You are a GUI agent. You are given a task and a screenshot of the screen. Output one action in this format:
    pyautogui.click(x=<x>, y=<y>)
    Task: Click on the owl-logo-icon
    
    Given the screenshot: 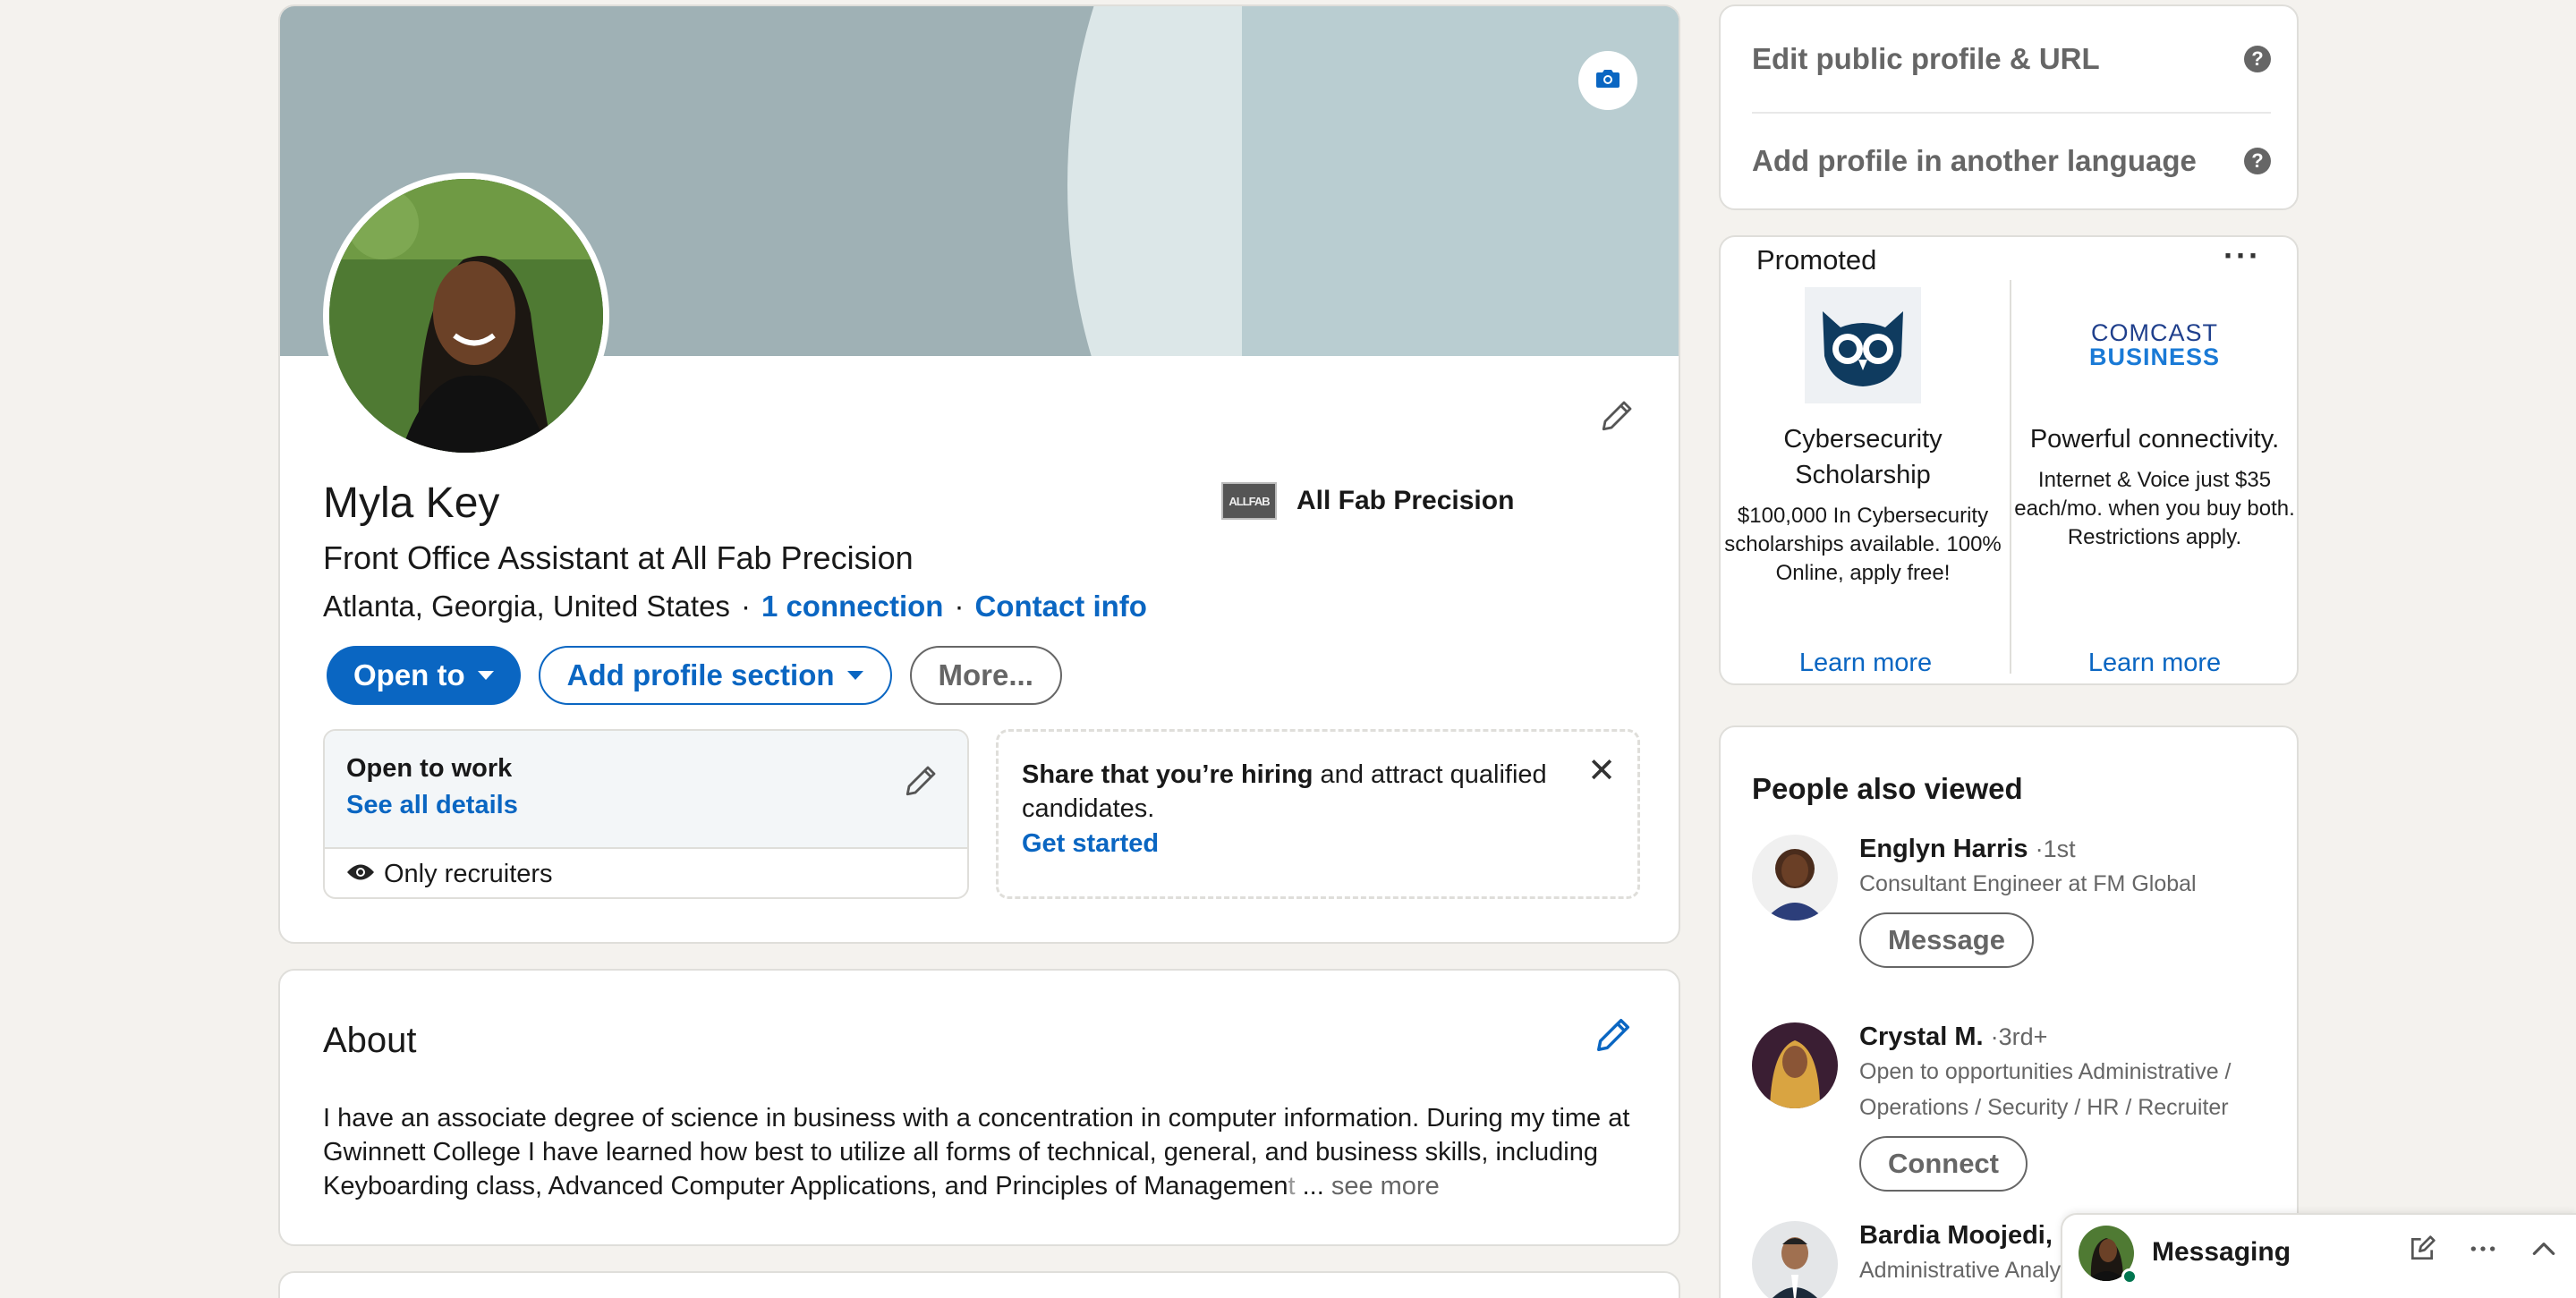 What is the action you would take?
    pyautogui.click(x=1863, y=345)
    